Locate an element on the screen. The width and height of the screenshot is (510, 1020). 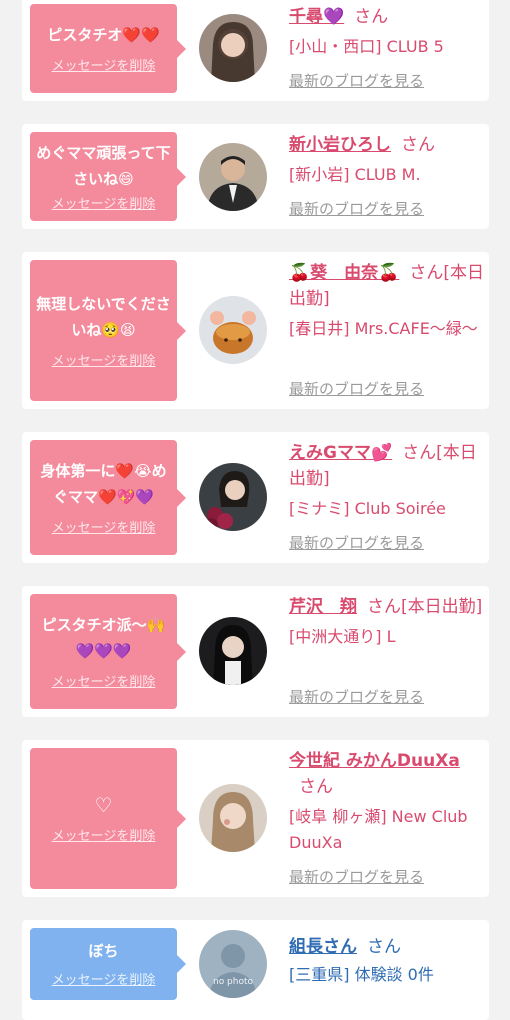
avatar: no photo is located at coordinates (233, 964).